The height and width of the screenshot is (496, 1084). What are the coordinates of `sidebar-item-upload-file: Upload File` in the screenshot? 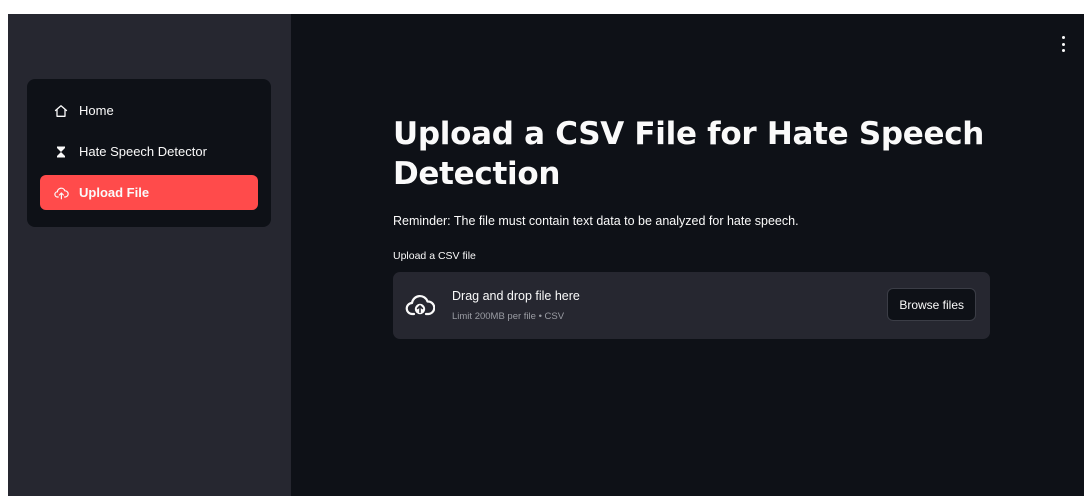 It's located at (149, 192).